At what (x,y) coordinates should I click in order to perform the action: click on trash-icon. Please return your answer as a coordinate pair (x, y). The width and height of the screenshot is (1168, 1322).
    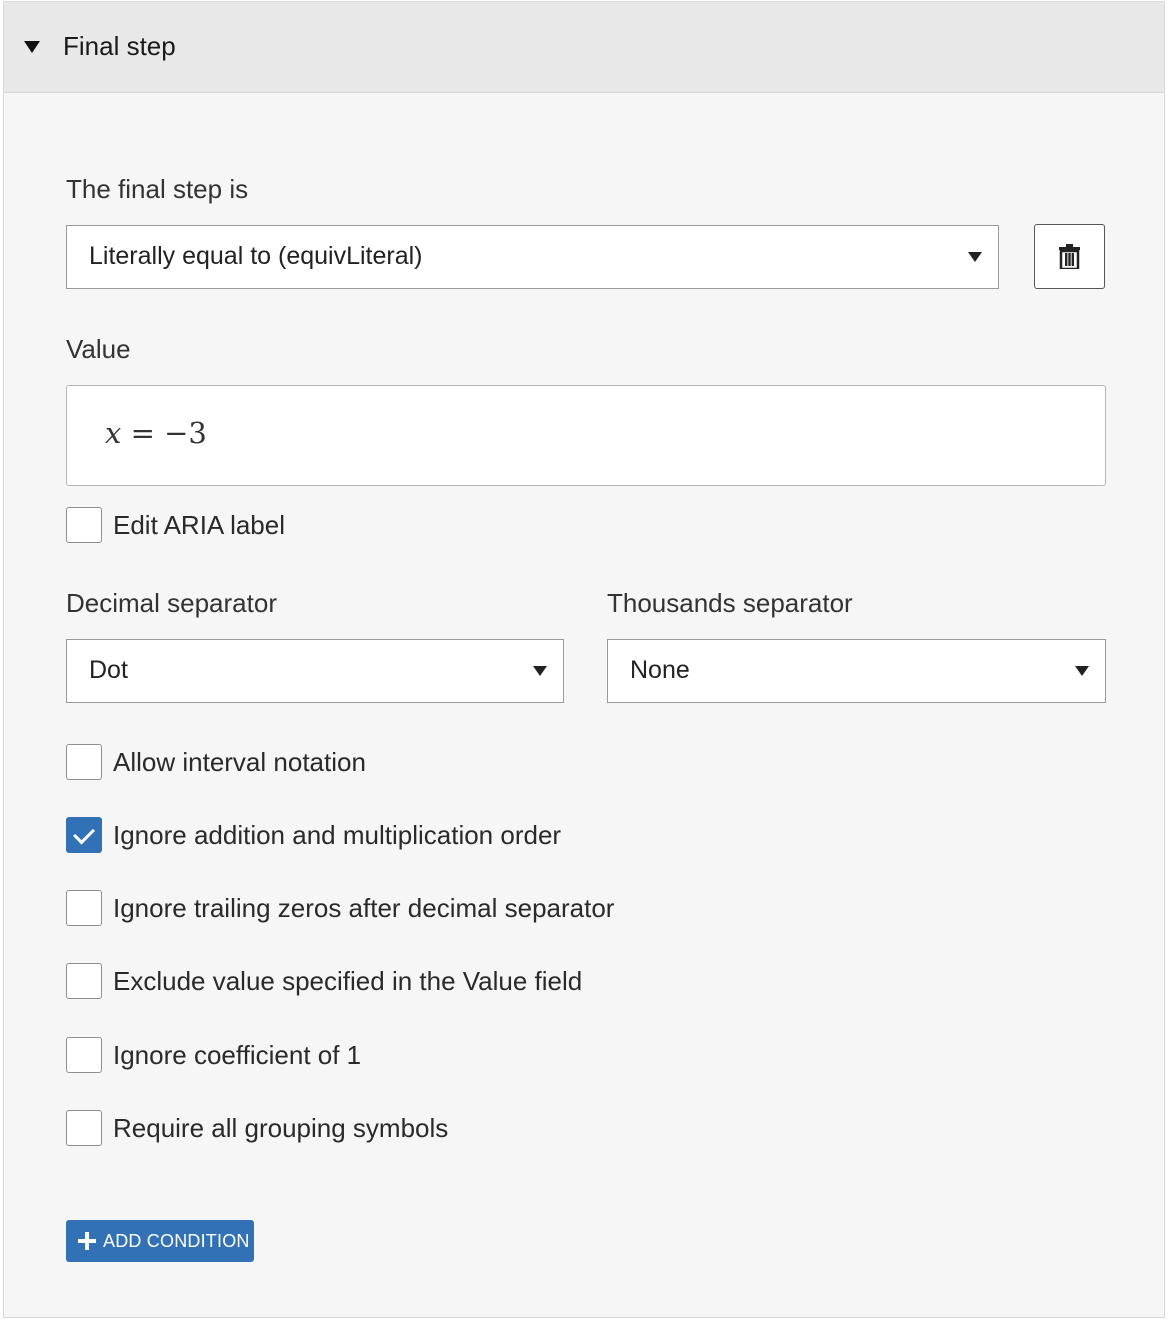
    Looking at the image, I should click on (1069, 256).